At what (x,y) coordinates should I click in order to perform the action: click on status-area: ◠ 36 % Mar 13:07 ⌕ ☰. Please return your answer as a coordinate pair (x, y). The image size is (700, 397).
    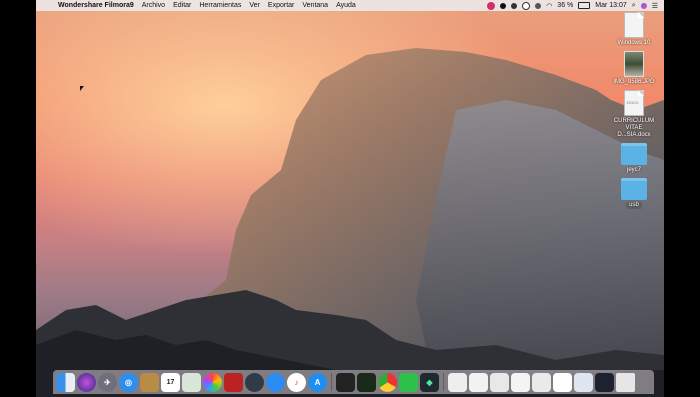
    Looking at the image, I should click on (572, 5).